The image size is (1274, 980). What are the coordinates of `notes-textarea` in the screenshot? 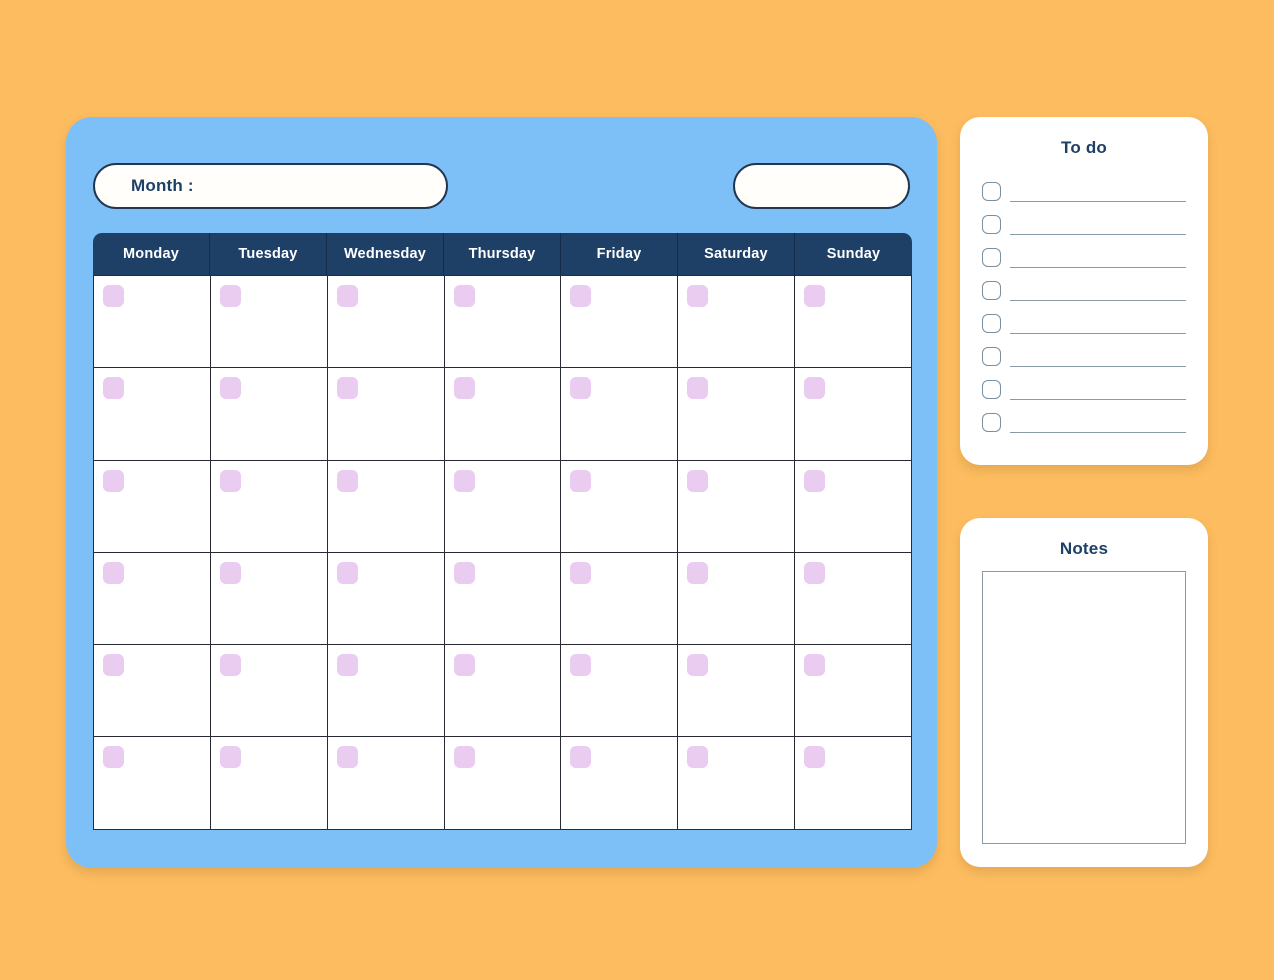 It's located at (1084, 707).